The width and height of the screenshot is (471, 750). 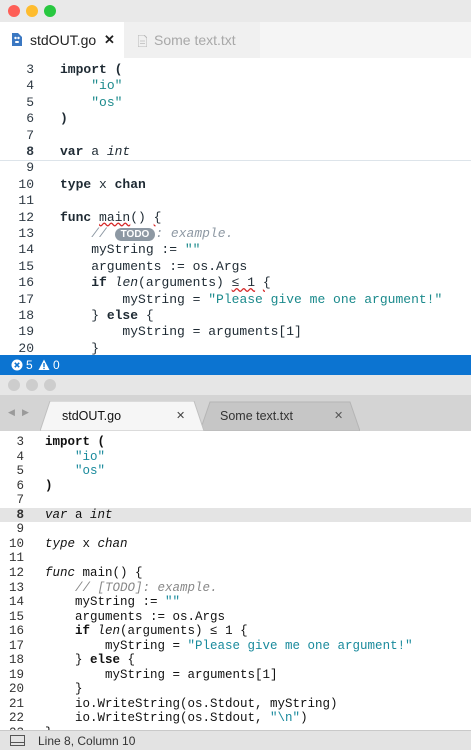 I want to click on code-token: main() {, so click(x=109, y=572).